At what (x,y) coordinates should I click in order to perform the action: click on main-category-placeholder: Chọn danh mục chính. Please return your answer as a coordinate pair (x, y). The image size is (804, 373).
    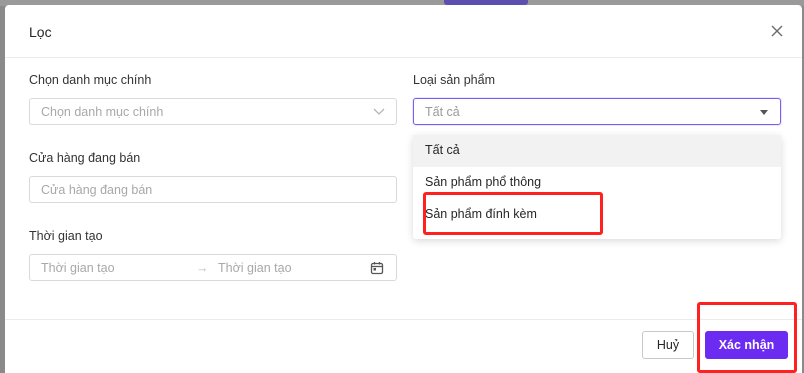
    Looking at the image, I should click on (102, 112).